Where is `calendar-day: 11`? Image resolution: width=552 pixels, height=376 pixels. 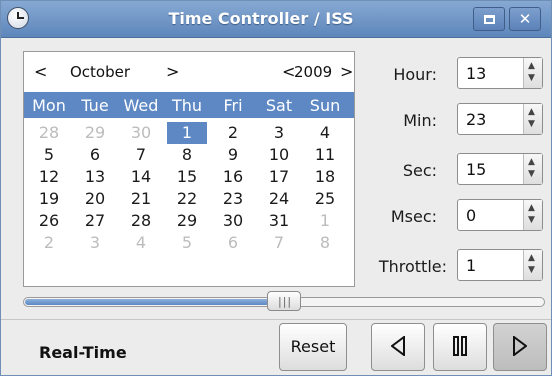 calendar-day: 11 is located at coordinates (325, 155).